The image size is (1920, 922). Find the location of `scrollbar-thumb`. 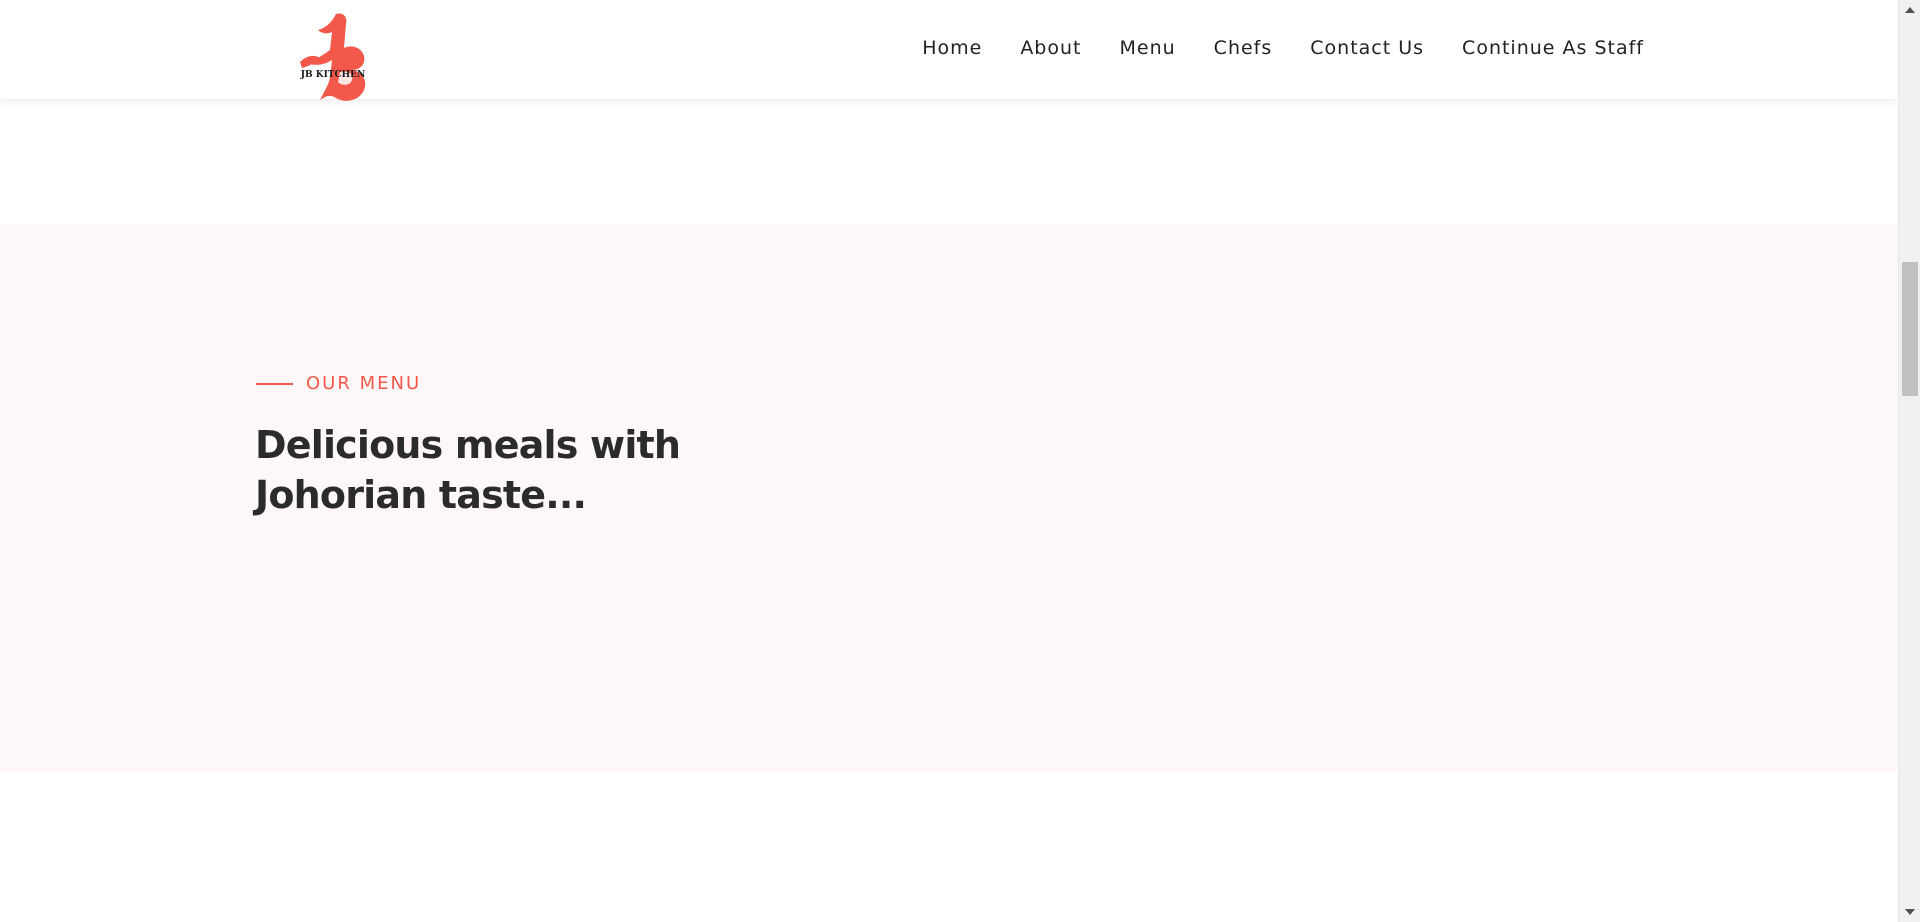

scrollbar-thumb is located at coordinates (1910, 329).